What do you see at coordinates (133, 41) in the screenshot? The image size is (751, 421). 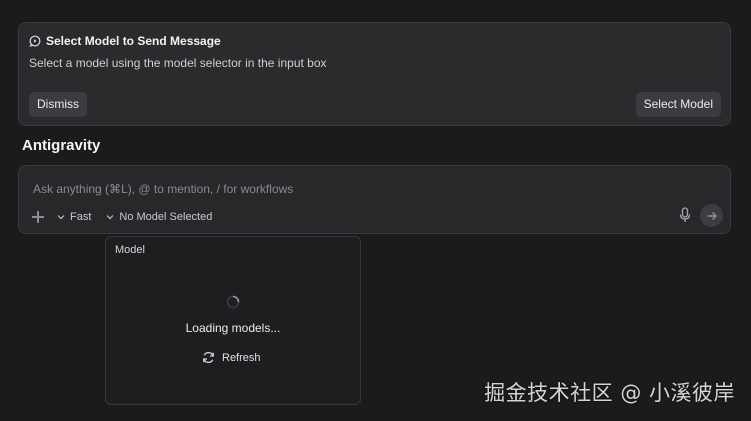 I see `notice-title: Select Model to Send Message` at bounding box center [133, 41].